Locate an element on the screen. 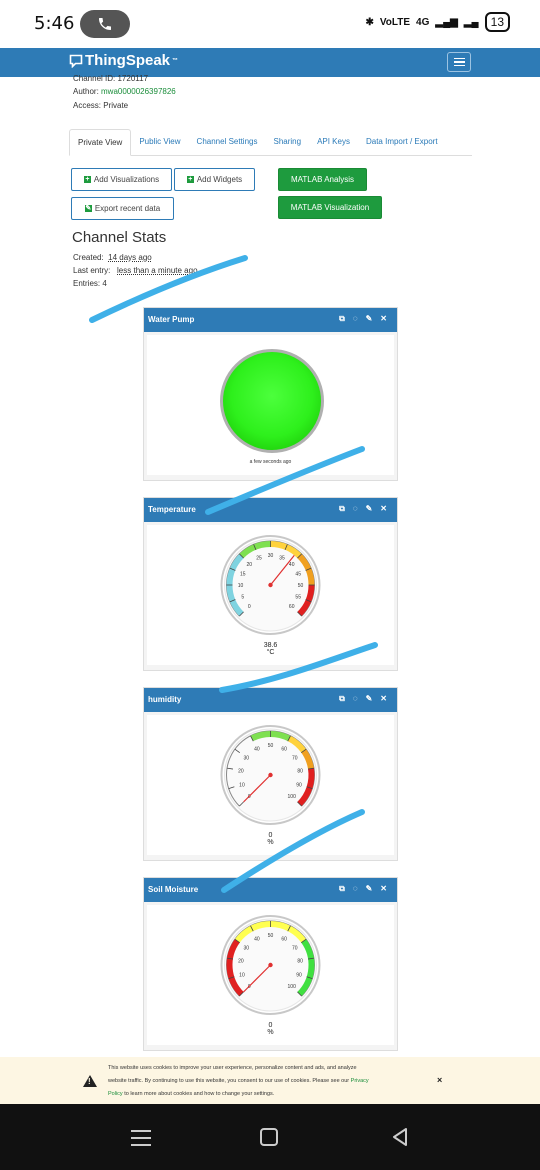 The image size is (540, 1170). author-link: mwa0000026397826 is located at coordinates (138, 91).